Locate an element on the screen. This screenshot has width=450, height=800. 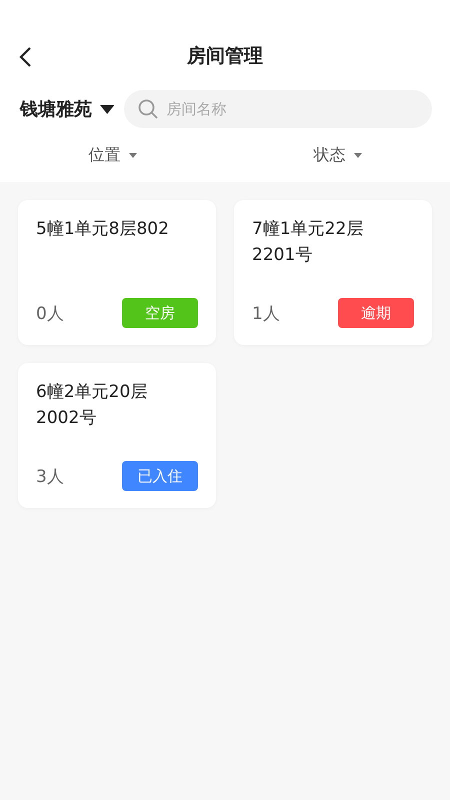
filter-dropdown: 状态 is located at coordinates (337, 155).